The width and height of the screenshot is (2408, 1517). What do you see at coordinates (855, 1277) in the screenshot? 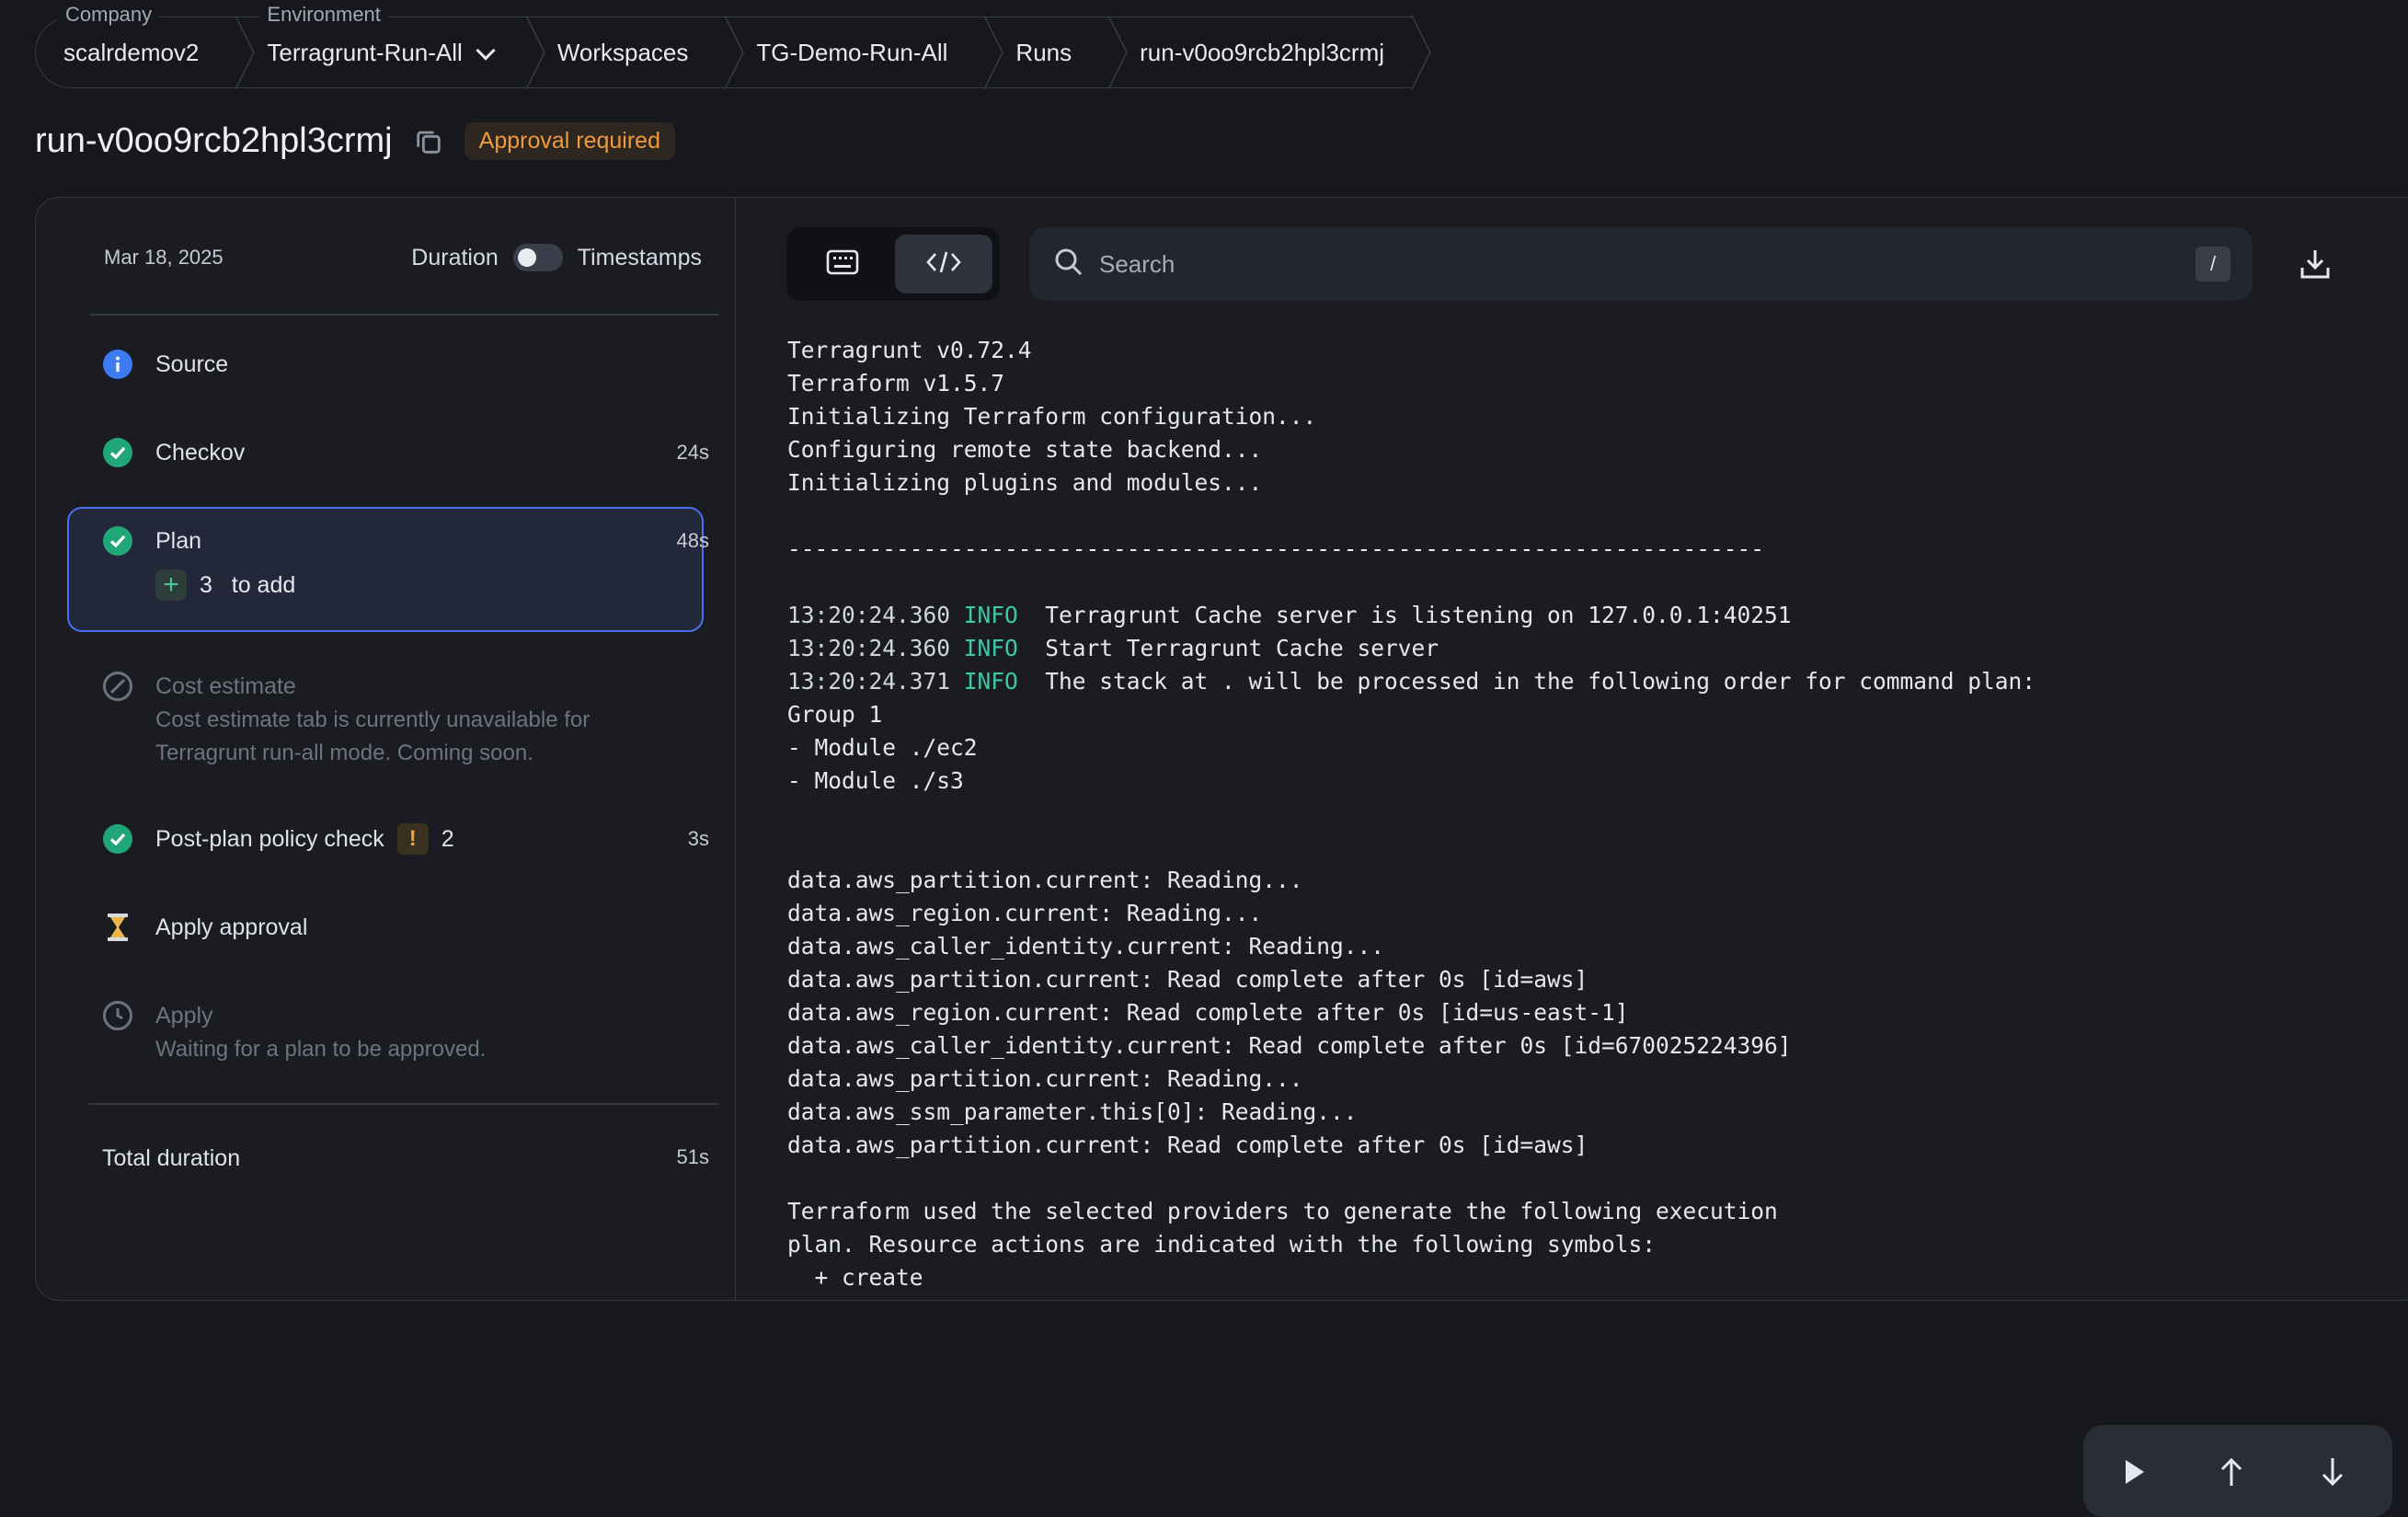
I see `log-line: + create` at bounding box center [855, 1277].